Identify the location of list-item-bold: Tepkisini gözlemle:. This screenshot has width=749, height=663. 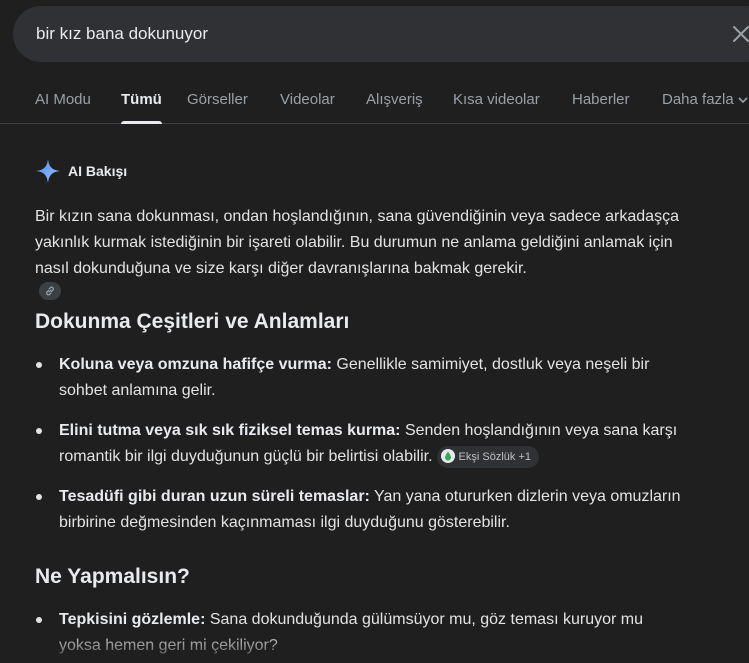
(132, 619).